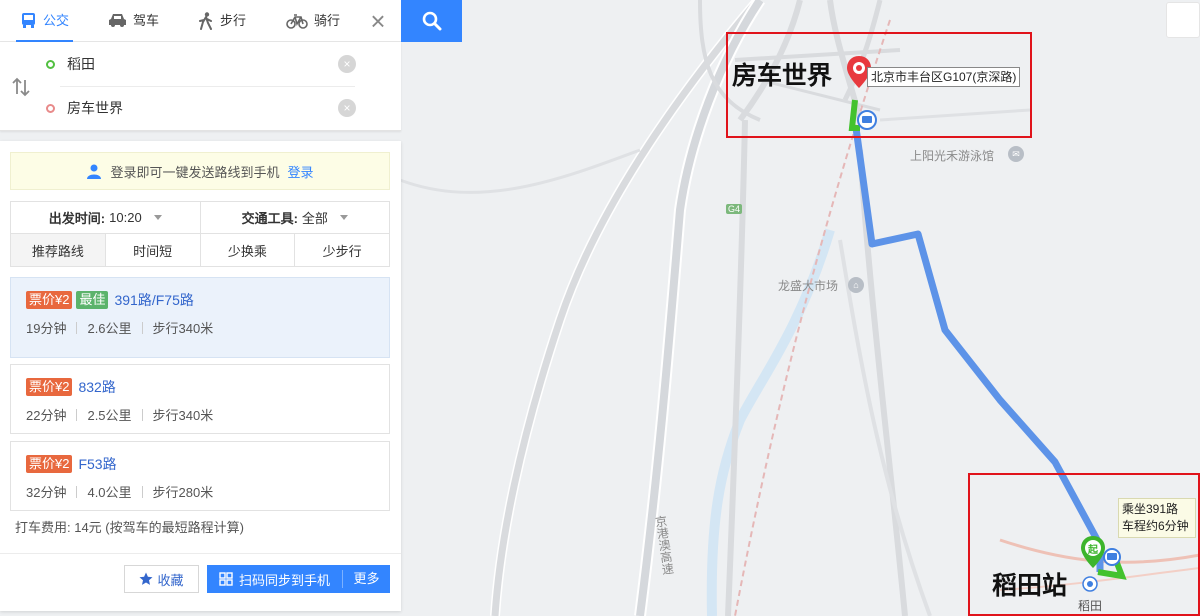 The height and width of the screenshot is (616, 1200). What do you see at coordinates (314, 218) in the screenshot?
I see `transport-type-value: 全部` at bounding box center [314, 218].